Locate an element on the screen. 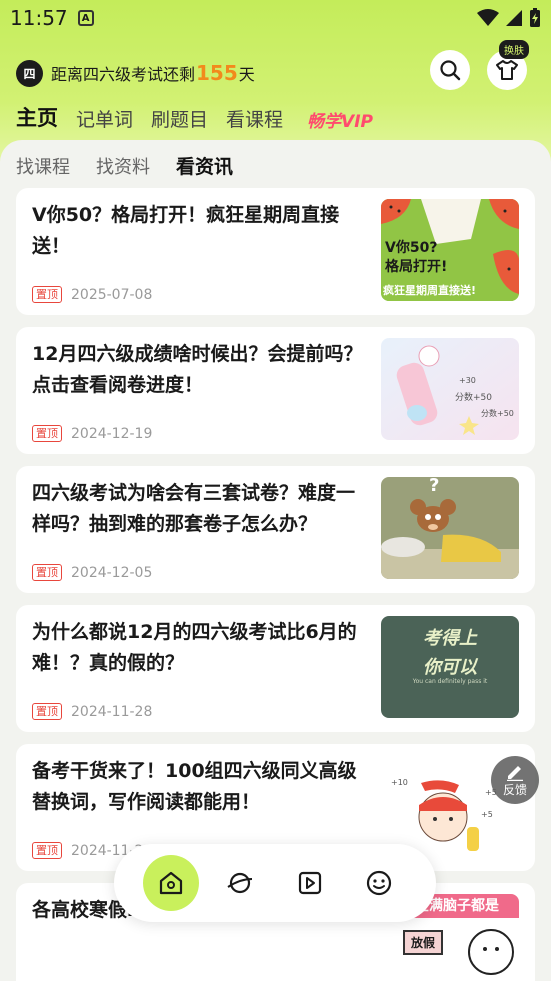  thumb-line-1: 考得上 is located at coordinates (450, 638).